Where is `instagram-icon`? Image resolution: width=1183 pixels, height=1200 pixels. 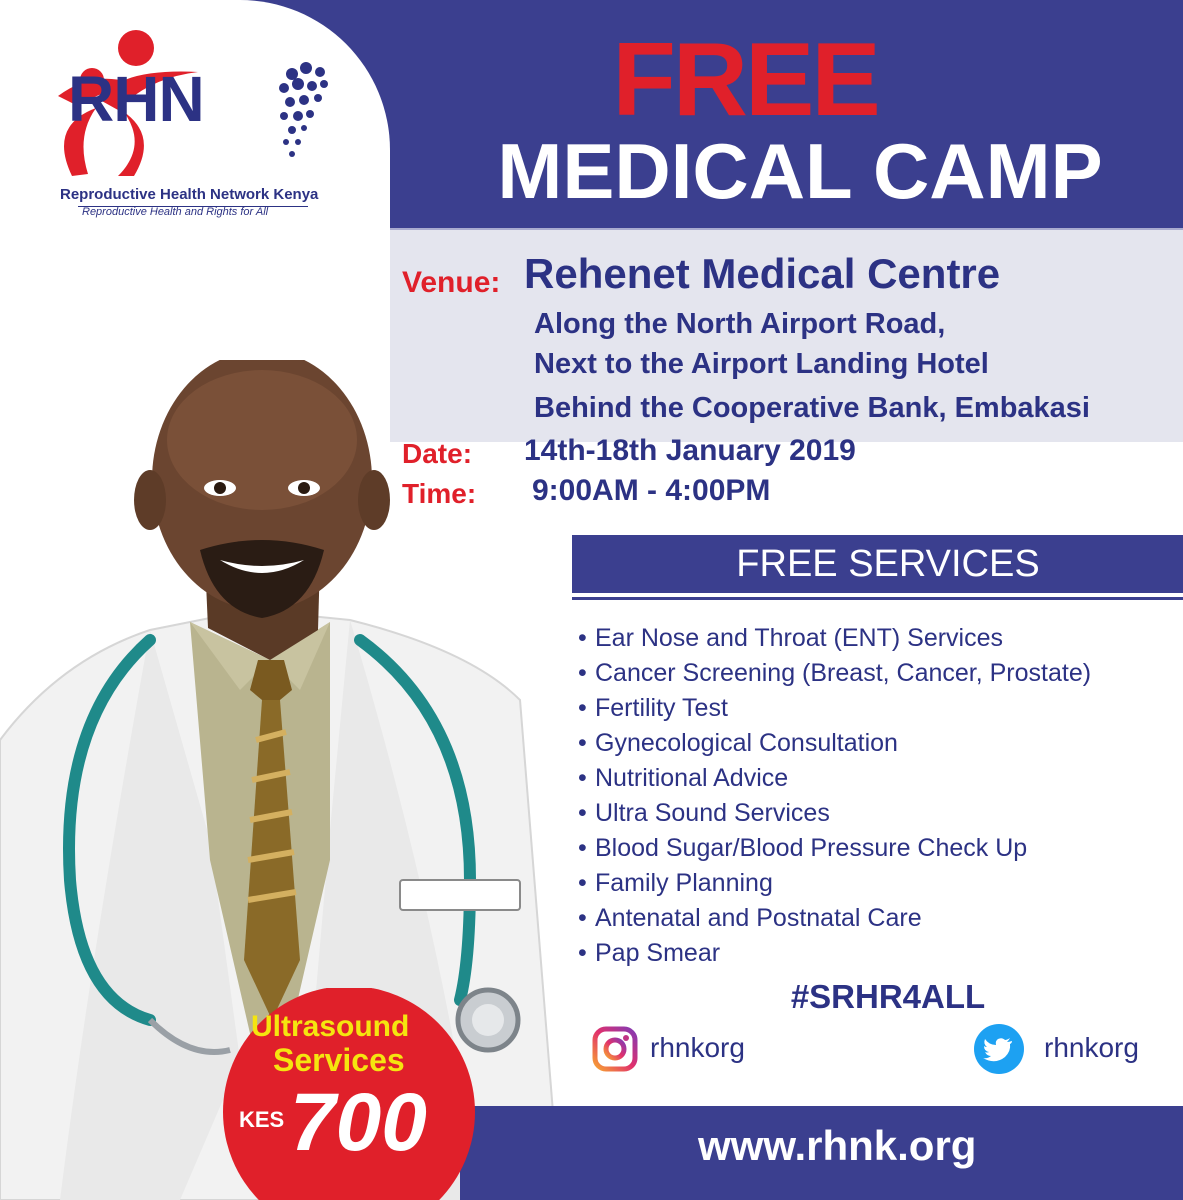
instagram-icon is located at coordinates (615, 1049).